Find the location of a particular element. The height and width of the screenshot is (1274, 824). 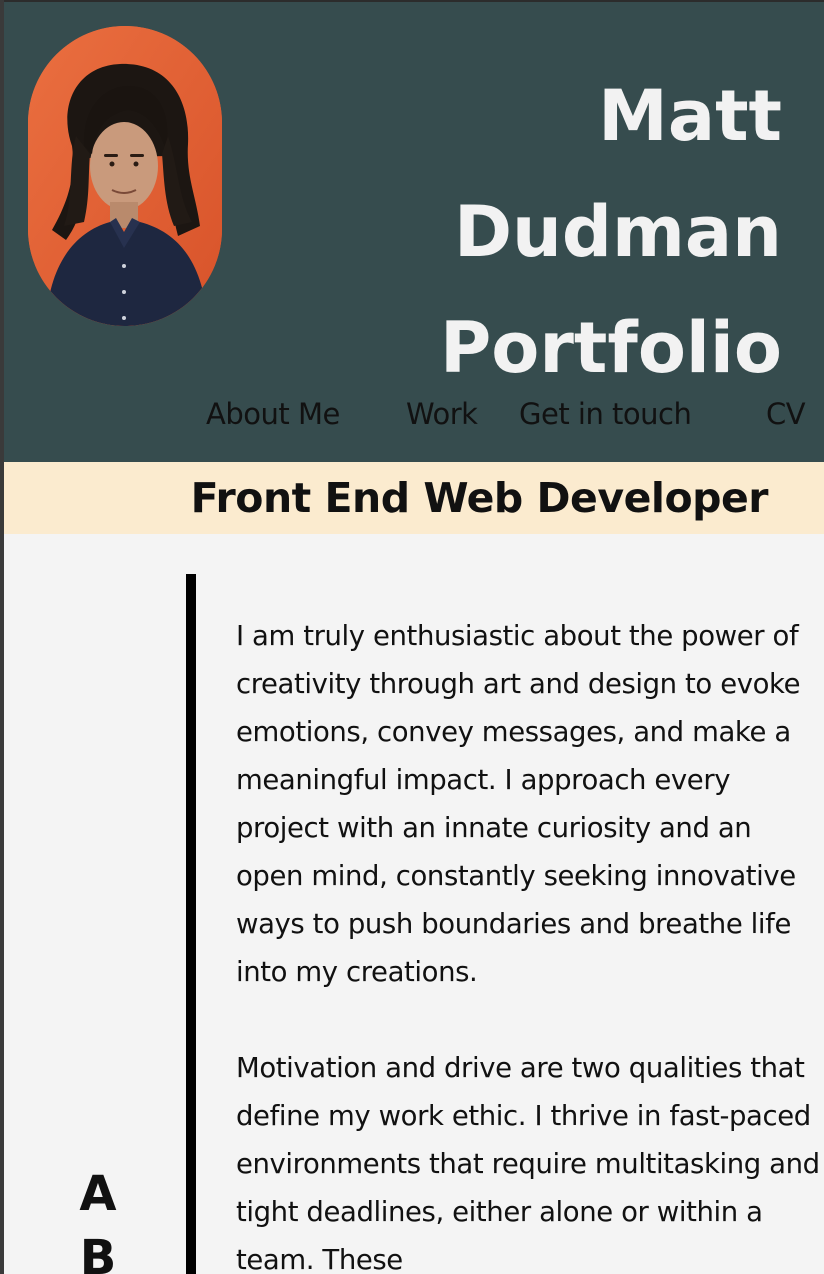

window-left-edge is located at coordinates (2, 637).